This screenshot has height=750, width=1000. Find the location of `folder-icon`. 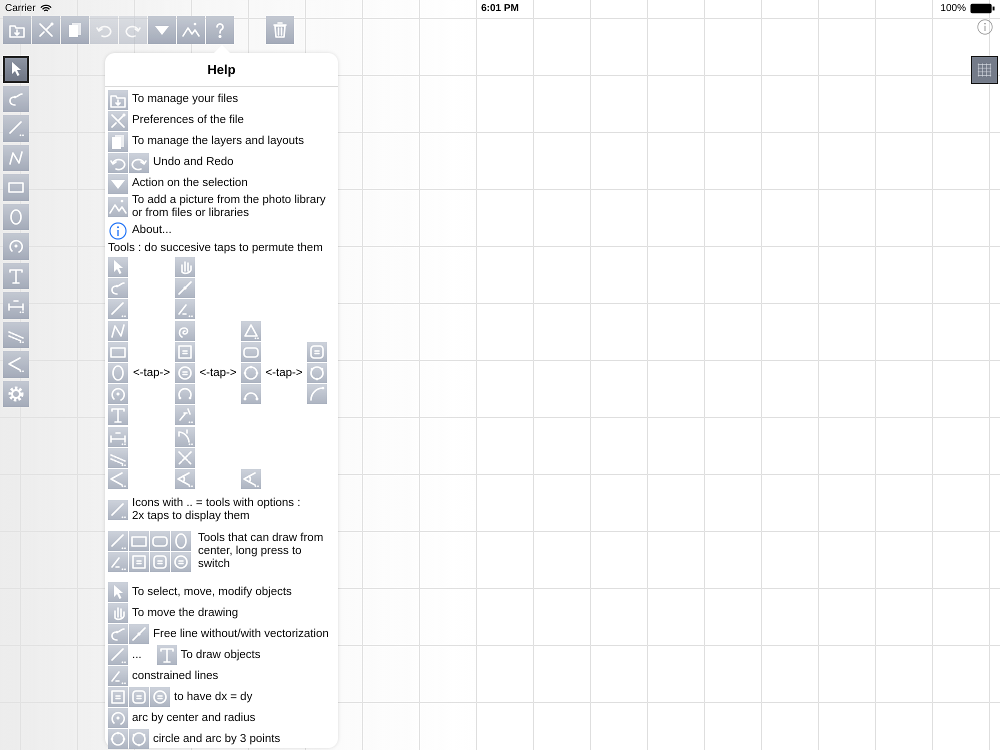

folder-icon is located at coordinates (118, 100).